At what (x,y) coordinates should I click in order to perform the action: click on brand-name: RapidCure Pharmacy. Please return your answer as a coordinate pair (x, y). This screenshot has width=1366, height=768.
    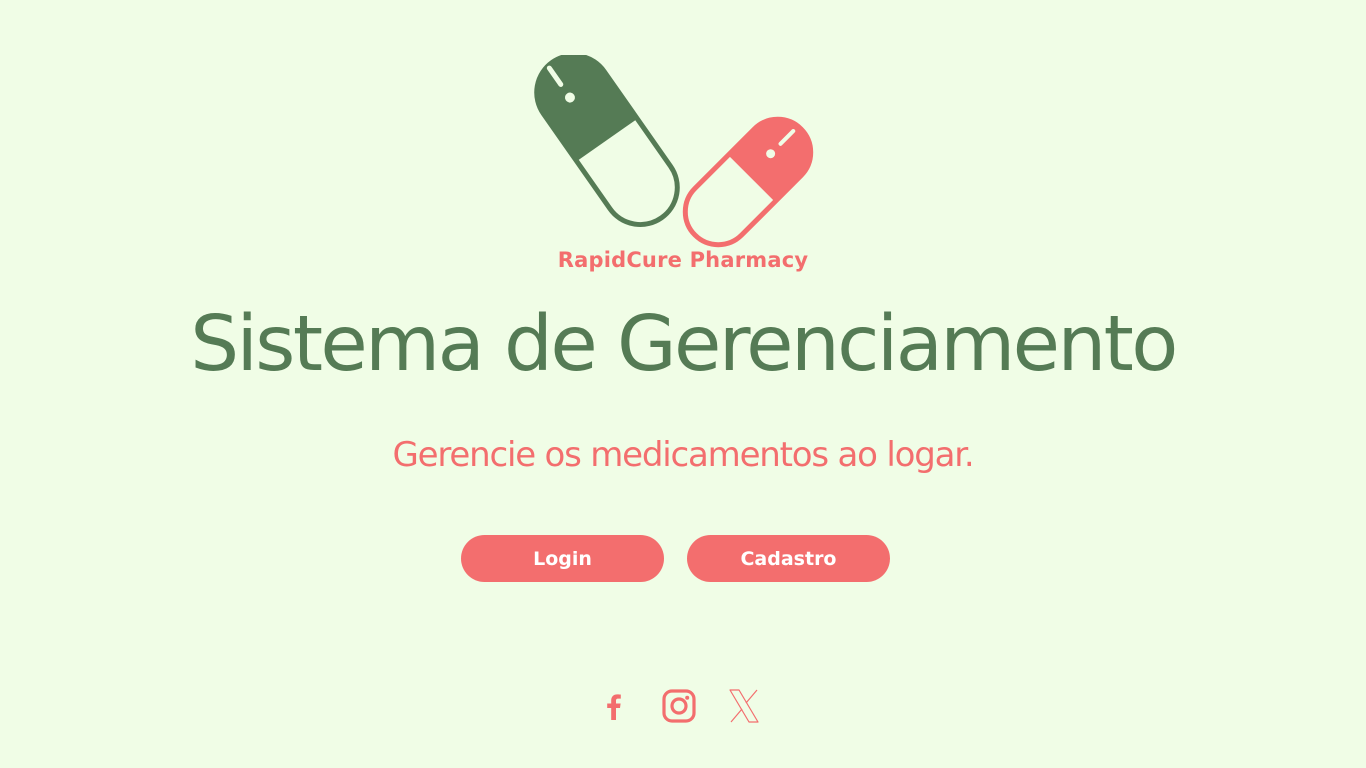
    Looking at the image, I should click on (683, 260).